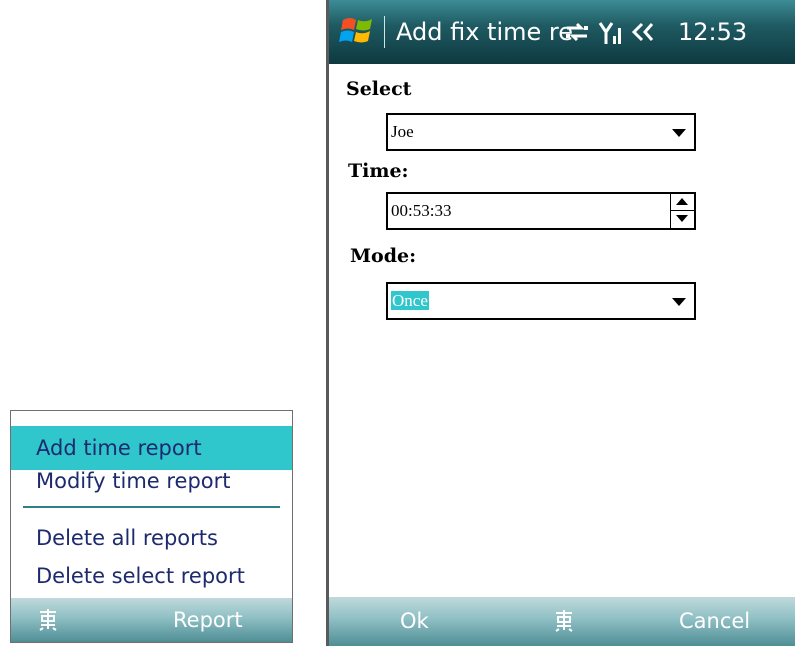 Image resolution: width=795 pixels, height=646 pixels. Describe the element at coordinates (151, 481) in the screenshot. I see `menu-item-modify-time-report: Modify time report` at that location.